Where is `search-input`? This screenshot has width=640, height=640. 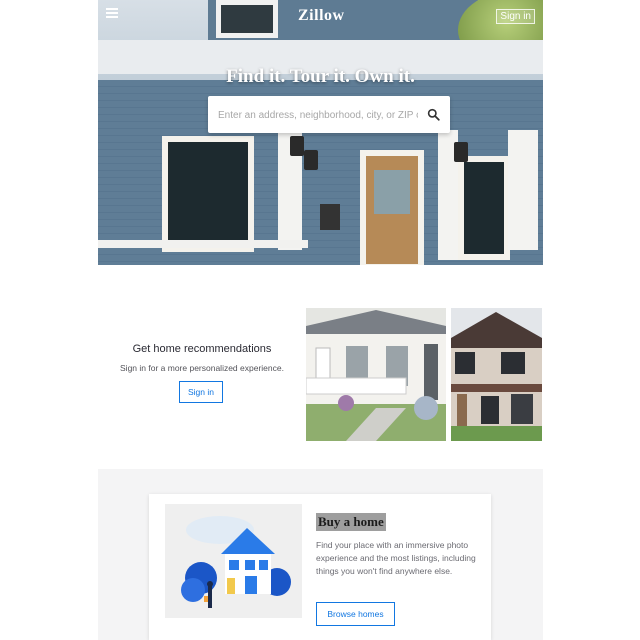 search-input is located at coordinates (318, 115).